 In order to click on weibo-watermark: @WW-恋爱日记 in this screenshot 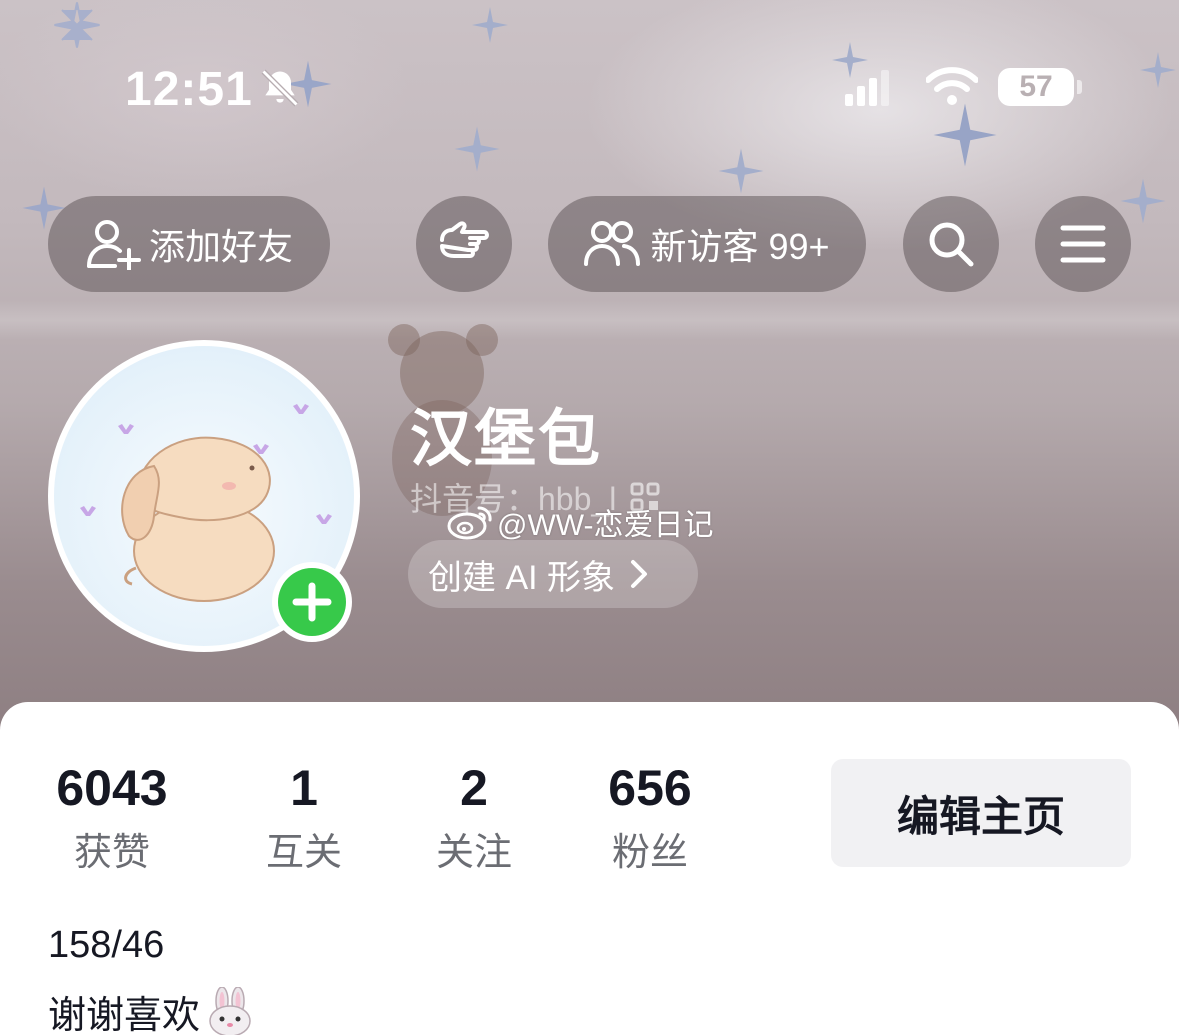, I will do `click(580, 522)`.